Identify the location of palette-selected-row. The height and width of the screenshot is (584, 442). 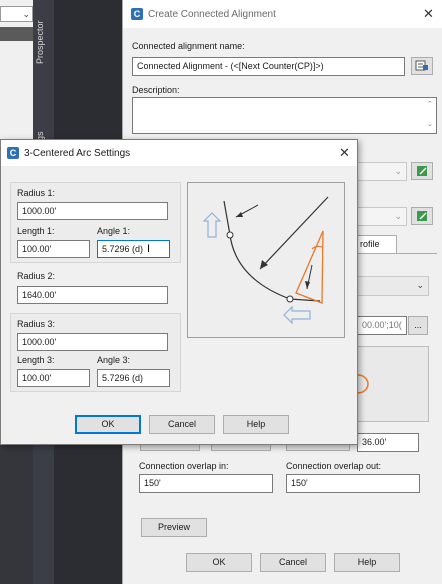
(16, 34).